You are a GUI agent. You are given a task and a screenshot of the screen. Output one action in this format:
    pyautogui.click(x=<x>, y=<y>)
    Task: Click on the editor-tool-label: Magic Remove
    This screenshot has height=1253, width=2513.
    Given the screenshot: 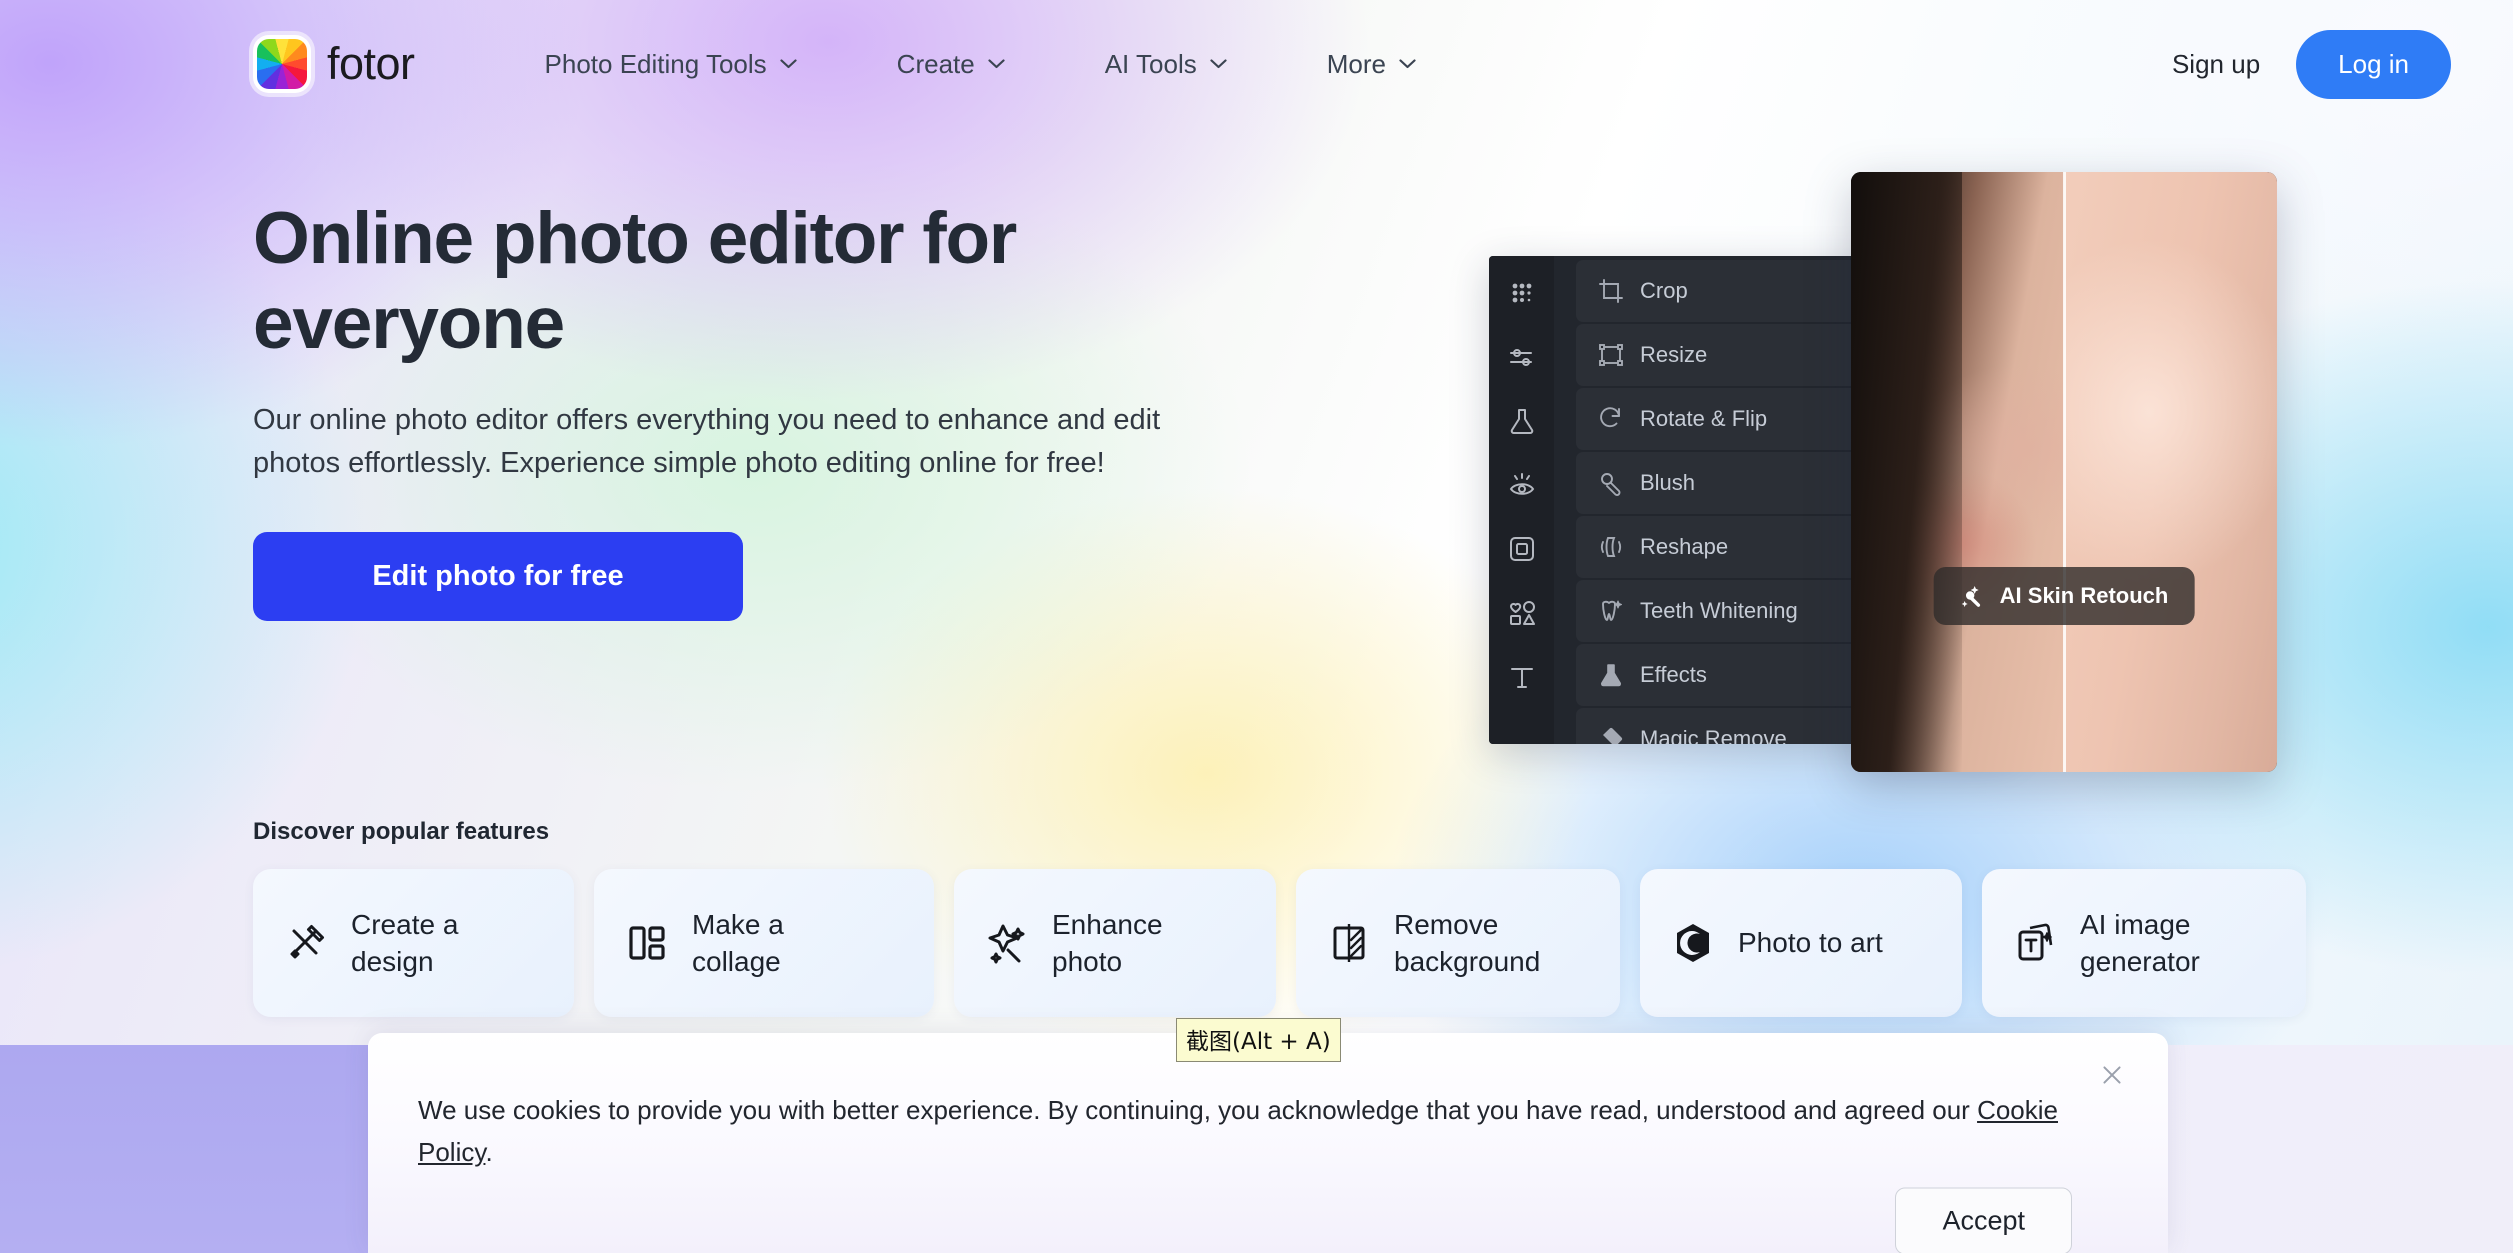 What is the action you would take?
    pyautogui.click(x=1713, y=735)
    